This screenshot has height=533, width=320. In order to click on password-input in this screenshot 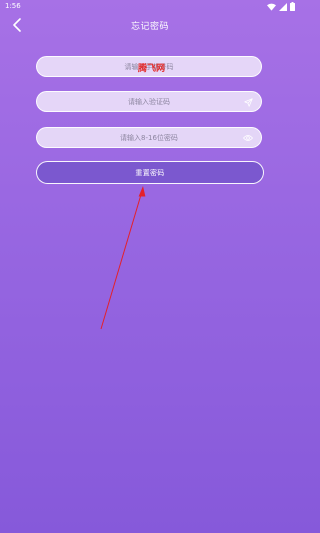, I will do `click(149, 137)`.